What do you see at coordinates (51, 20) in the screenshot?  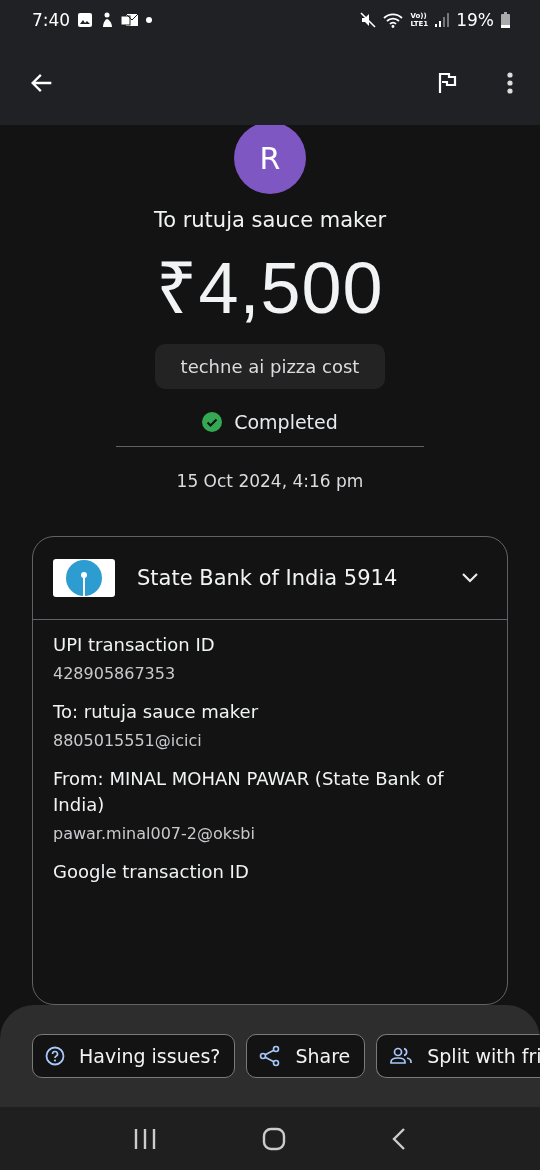 I see `clock-time: 7:40` at bounding box center [51, 20].